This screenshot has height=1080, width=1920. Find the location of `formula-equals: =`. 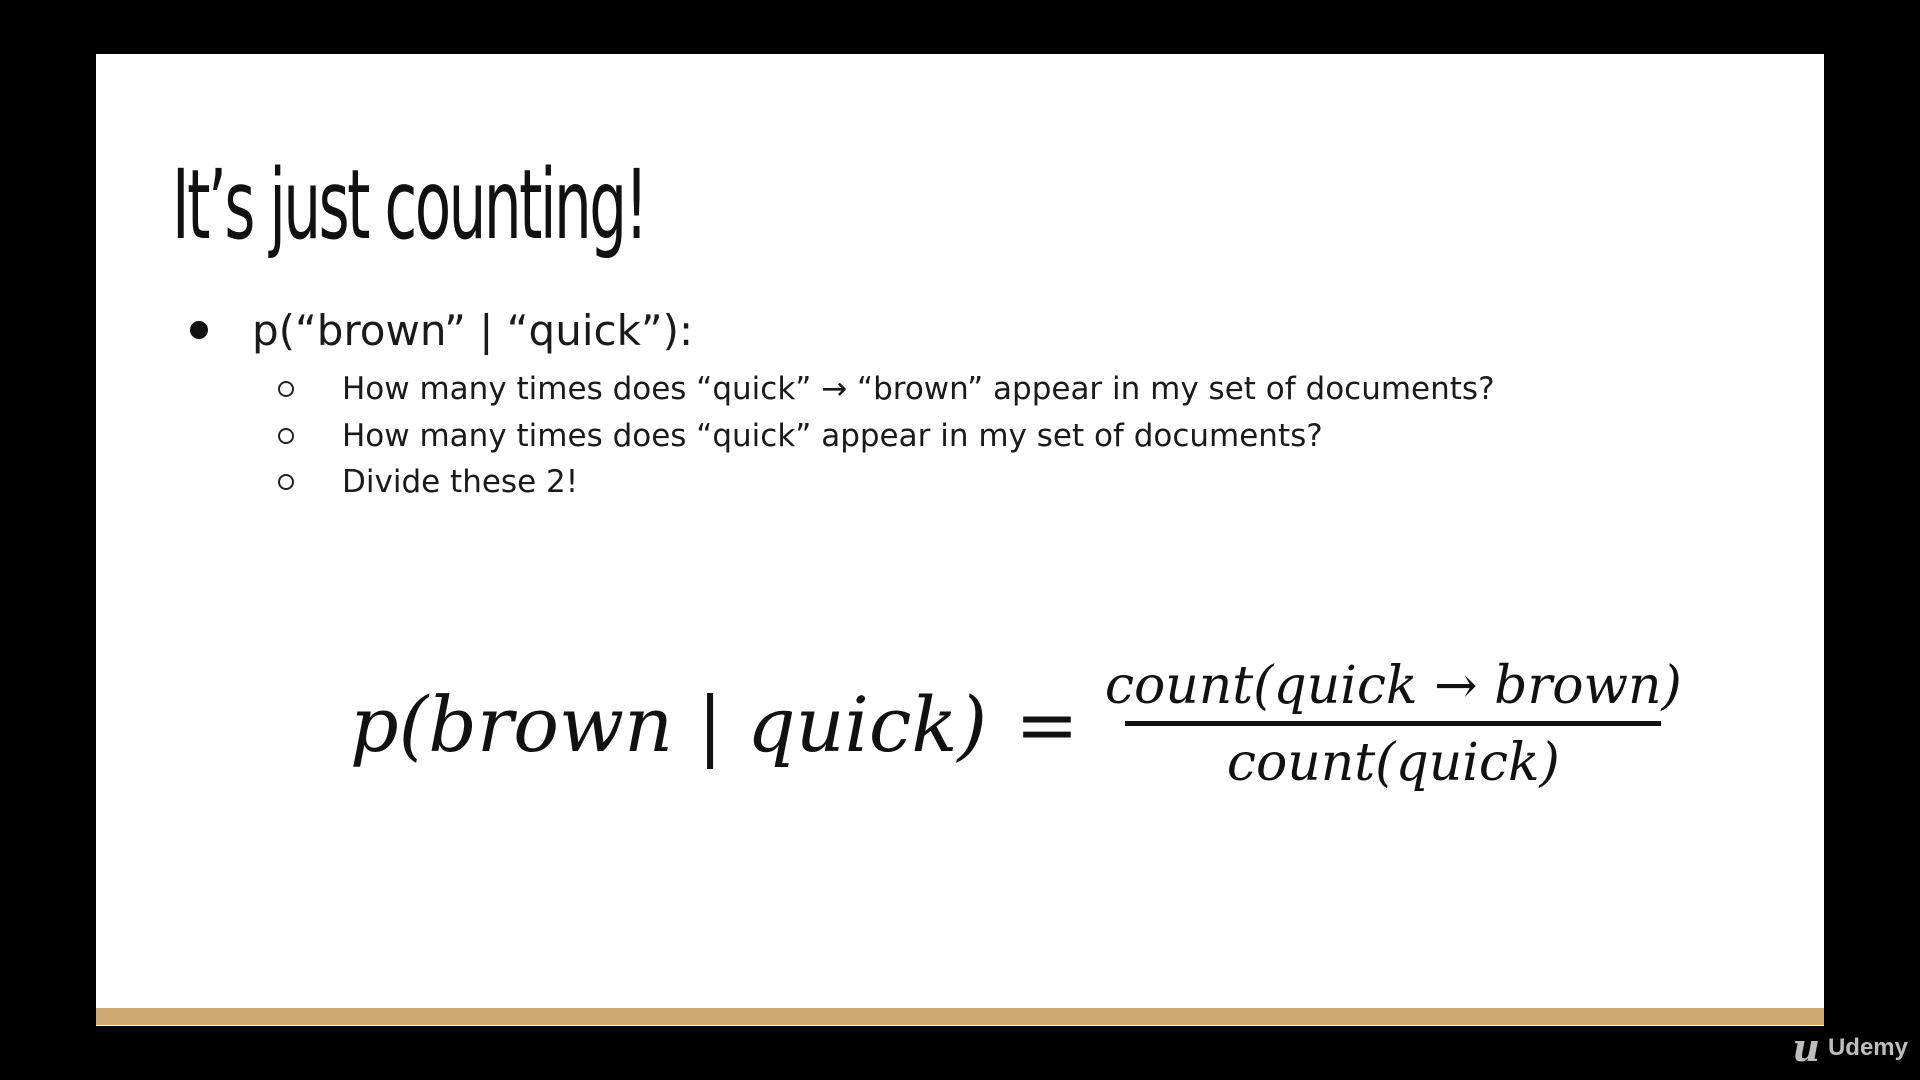

formula-equals: = is located at coordinates (1047, 724).